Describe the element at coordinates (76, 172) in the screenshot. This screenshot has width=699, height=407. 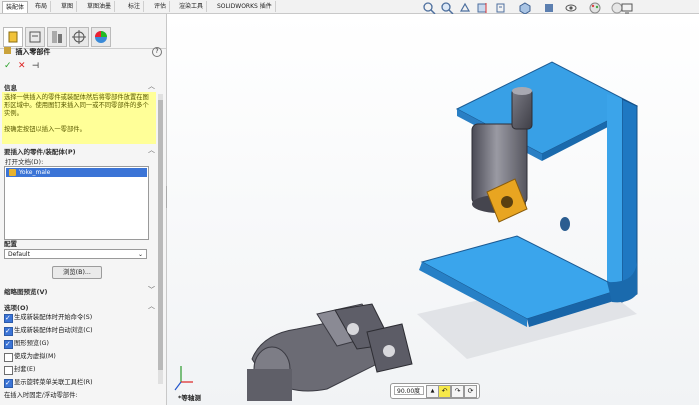
I see `list-item: Yoke_male` at that location.